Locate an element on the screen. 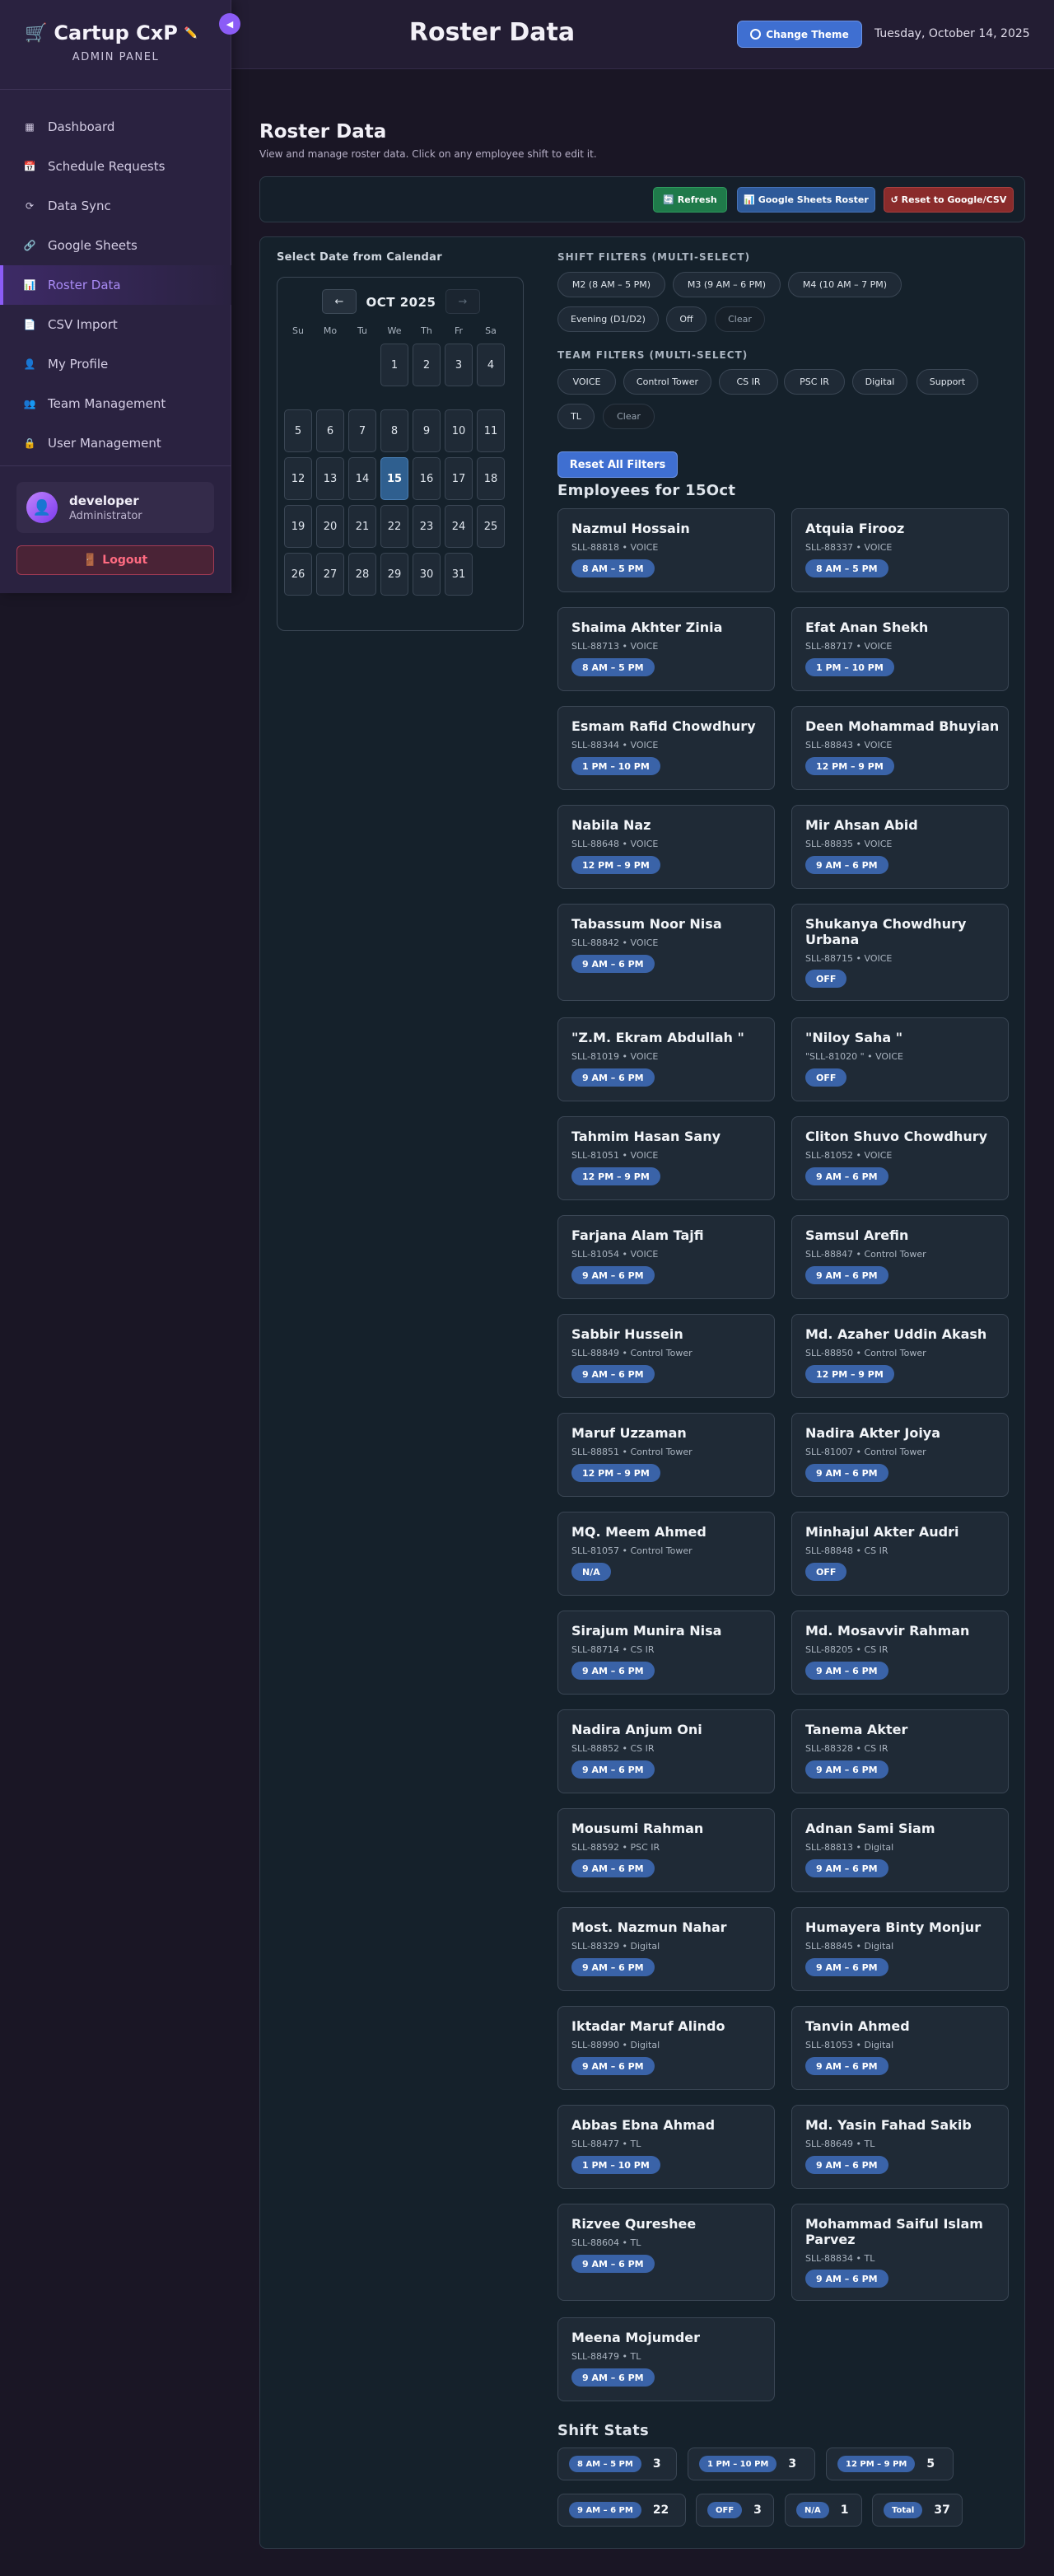  calendar-day: 14 is located at coordinates (362, 478).